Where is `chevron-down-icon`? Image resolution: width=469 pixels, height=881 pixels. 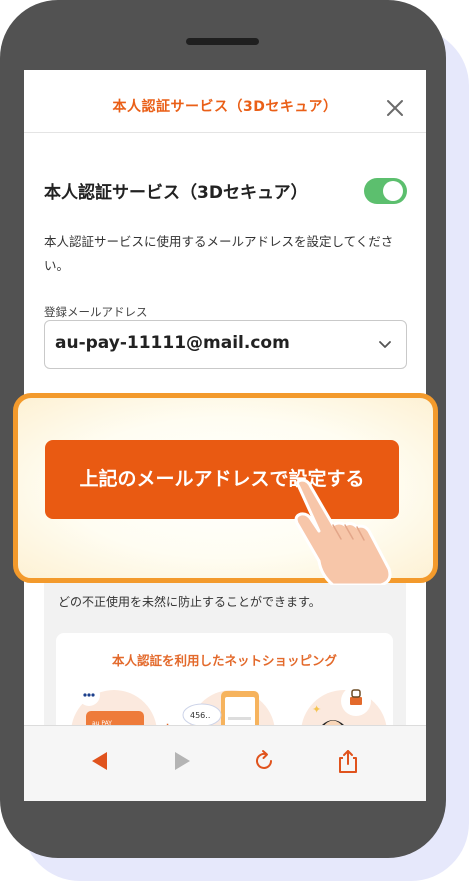 chevron-down-icon is located at coordinates (385, 344).